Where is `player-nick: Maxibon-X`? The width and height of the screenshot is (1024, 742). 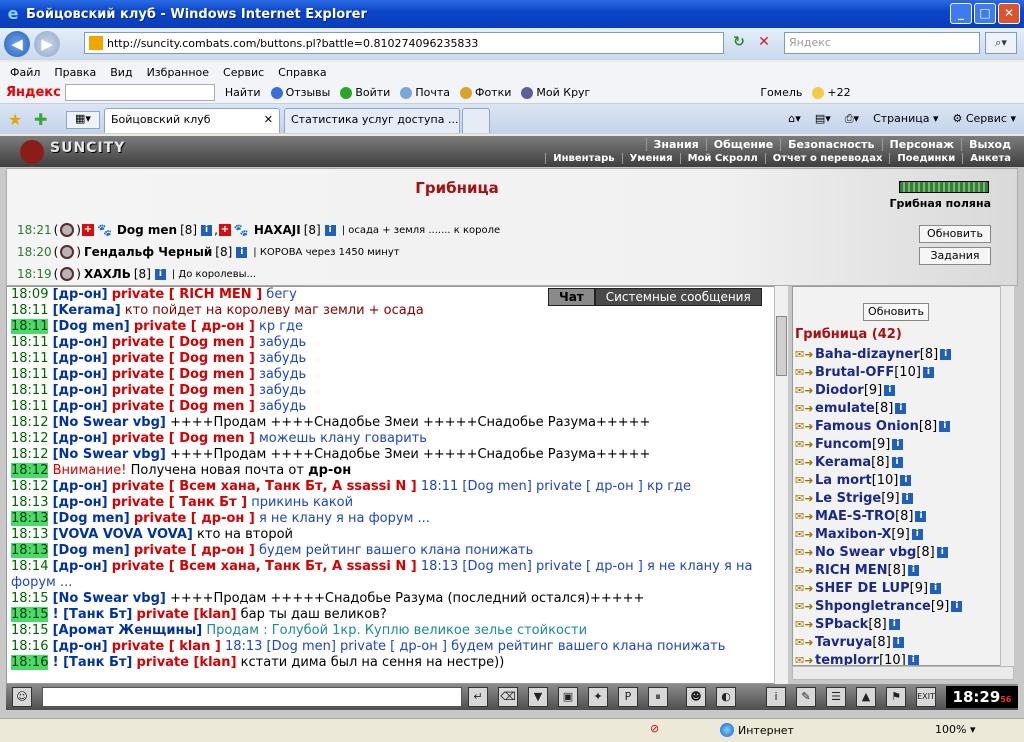 player-nick: Maxibon-X is located at coordinates (853, 534).